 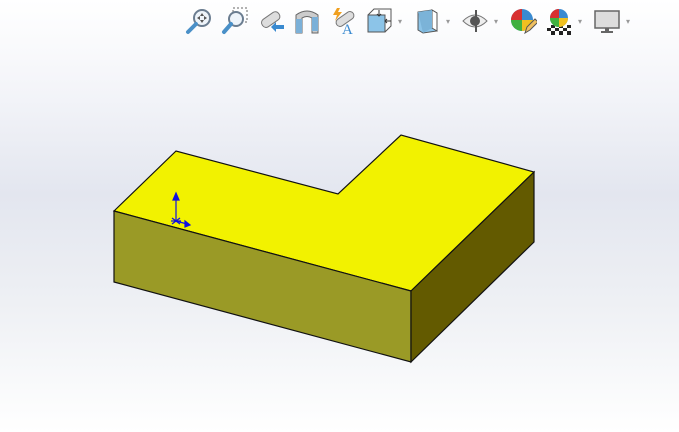 I want to click on view-orientation-icon, so click(x=379, y=20).